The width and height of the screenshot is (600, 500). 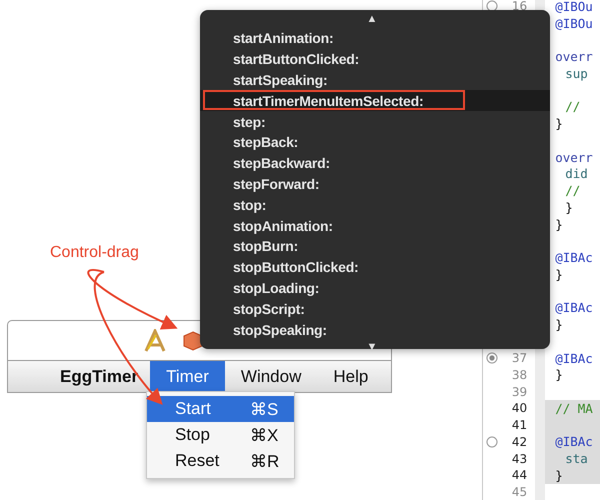 I want to click on popup-item: stopSpeaking:, so click(x=375, y=329).